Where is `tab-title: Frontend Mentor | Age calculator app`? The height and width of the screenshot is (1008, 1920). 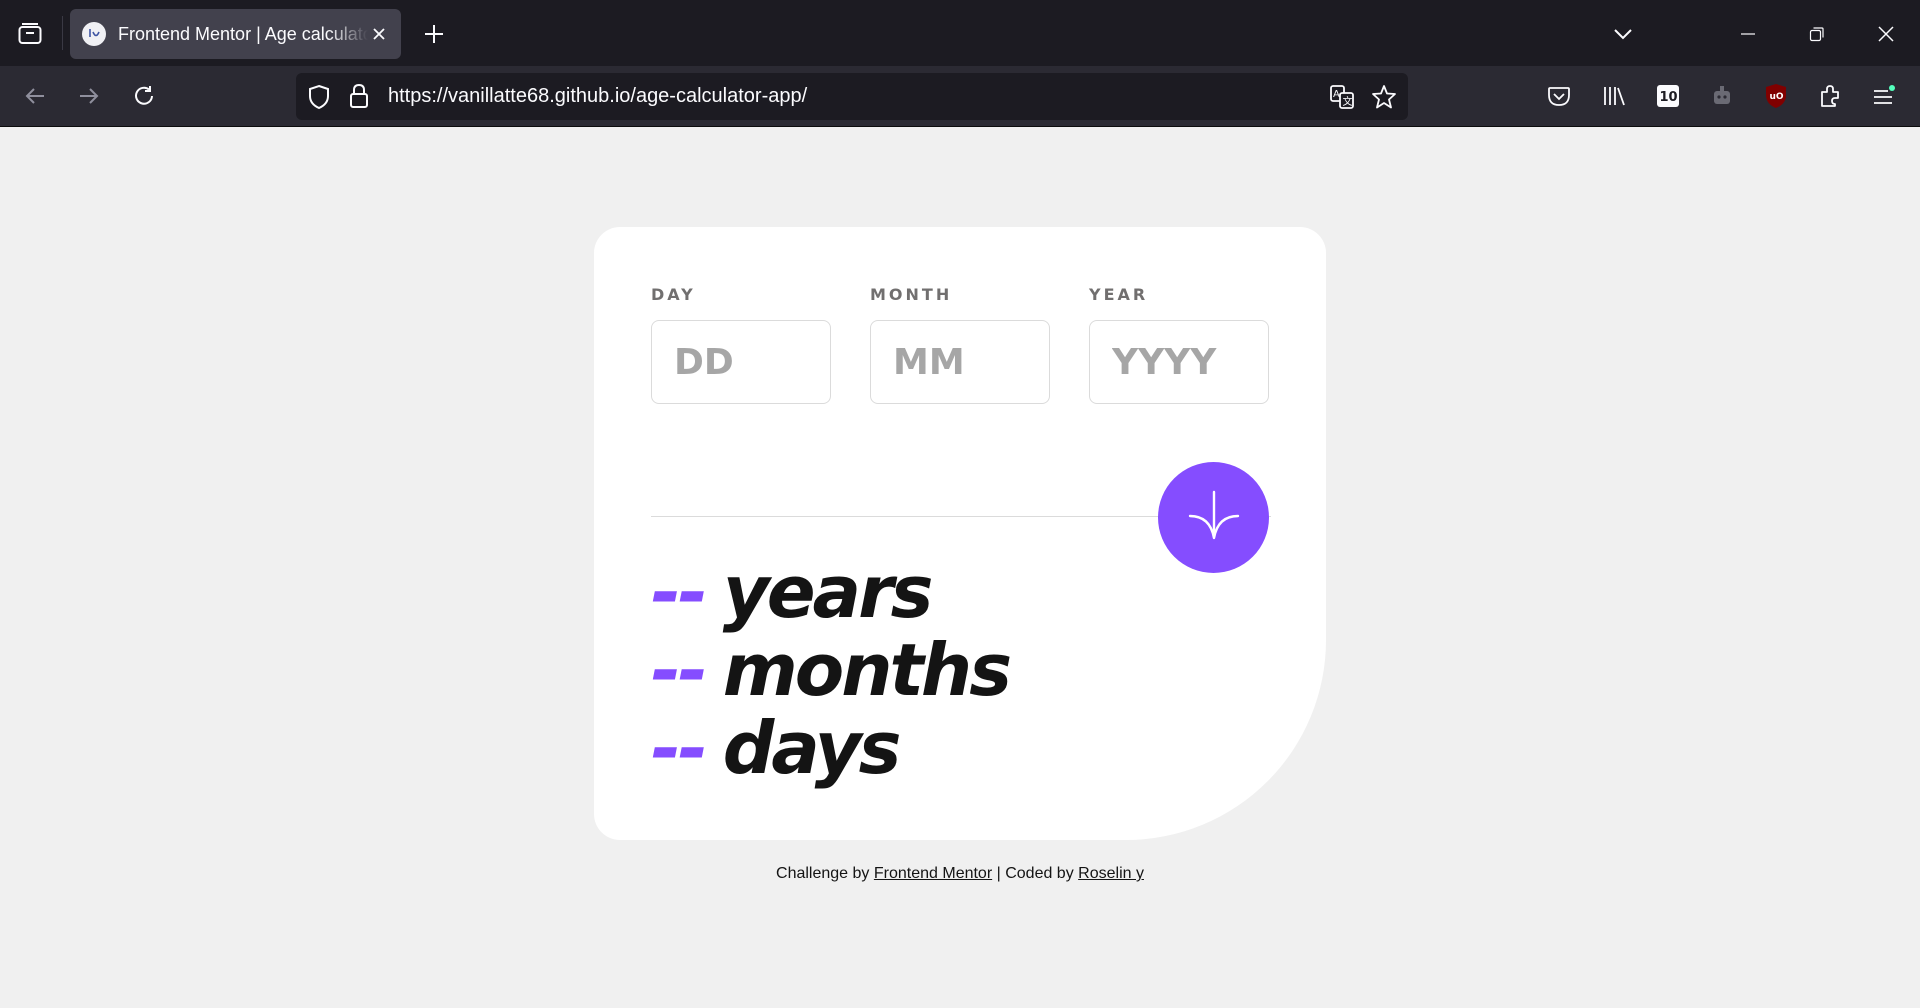
tab-title: Frontend Mentor | Age calculator app is located at coordinates (243, 33).